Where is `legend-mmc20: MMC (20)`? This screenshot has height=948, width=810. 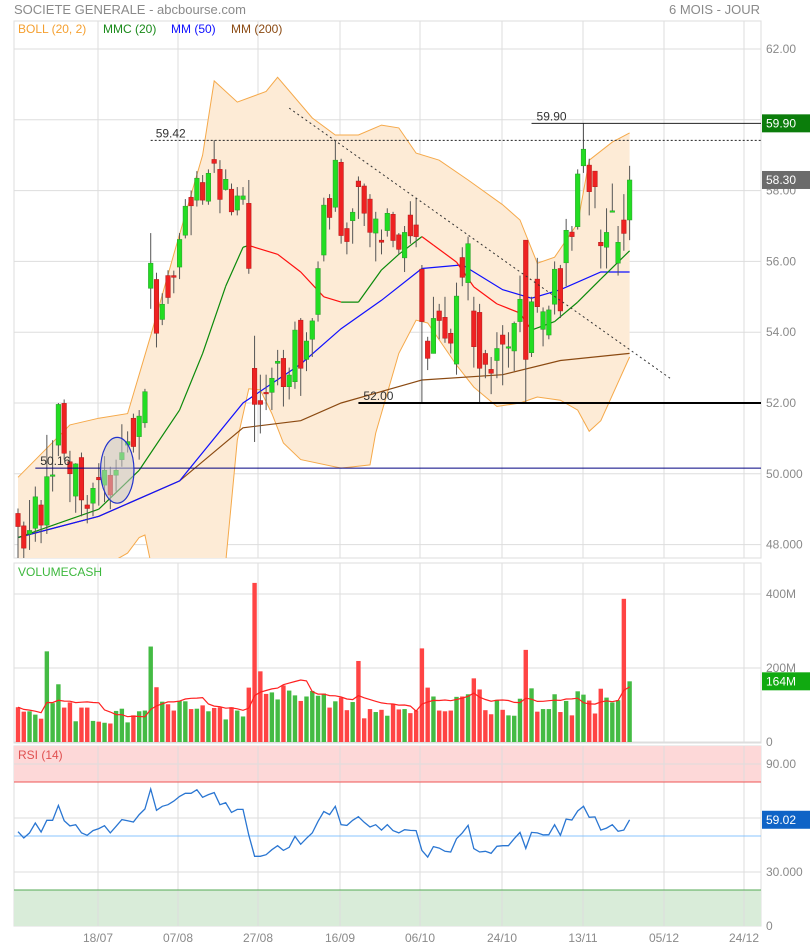
legend-mmc20: MMC (20) is located at coordinates (129, 29).